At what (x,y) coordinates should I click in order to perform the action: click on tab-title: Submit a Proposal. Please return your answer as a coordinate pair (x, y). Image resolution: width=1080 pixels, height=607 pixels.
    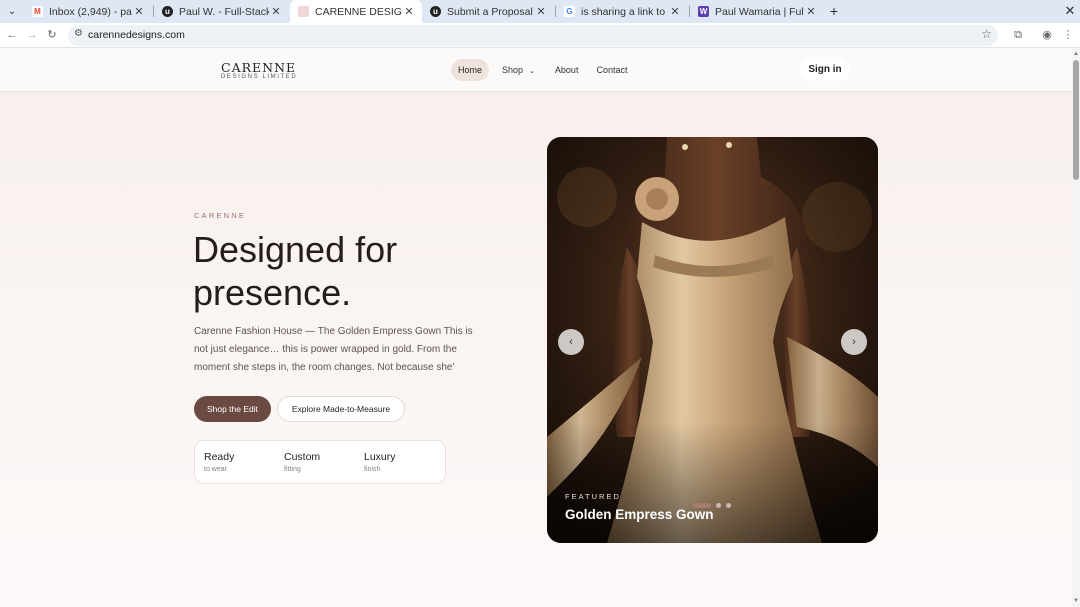
    Looking at the image, I should click on (490, 11).